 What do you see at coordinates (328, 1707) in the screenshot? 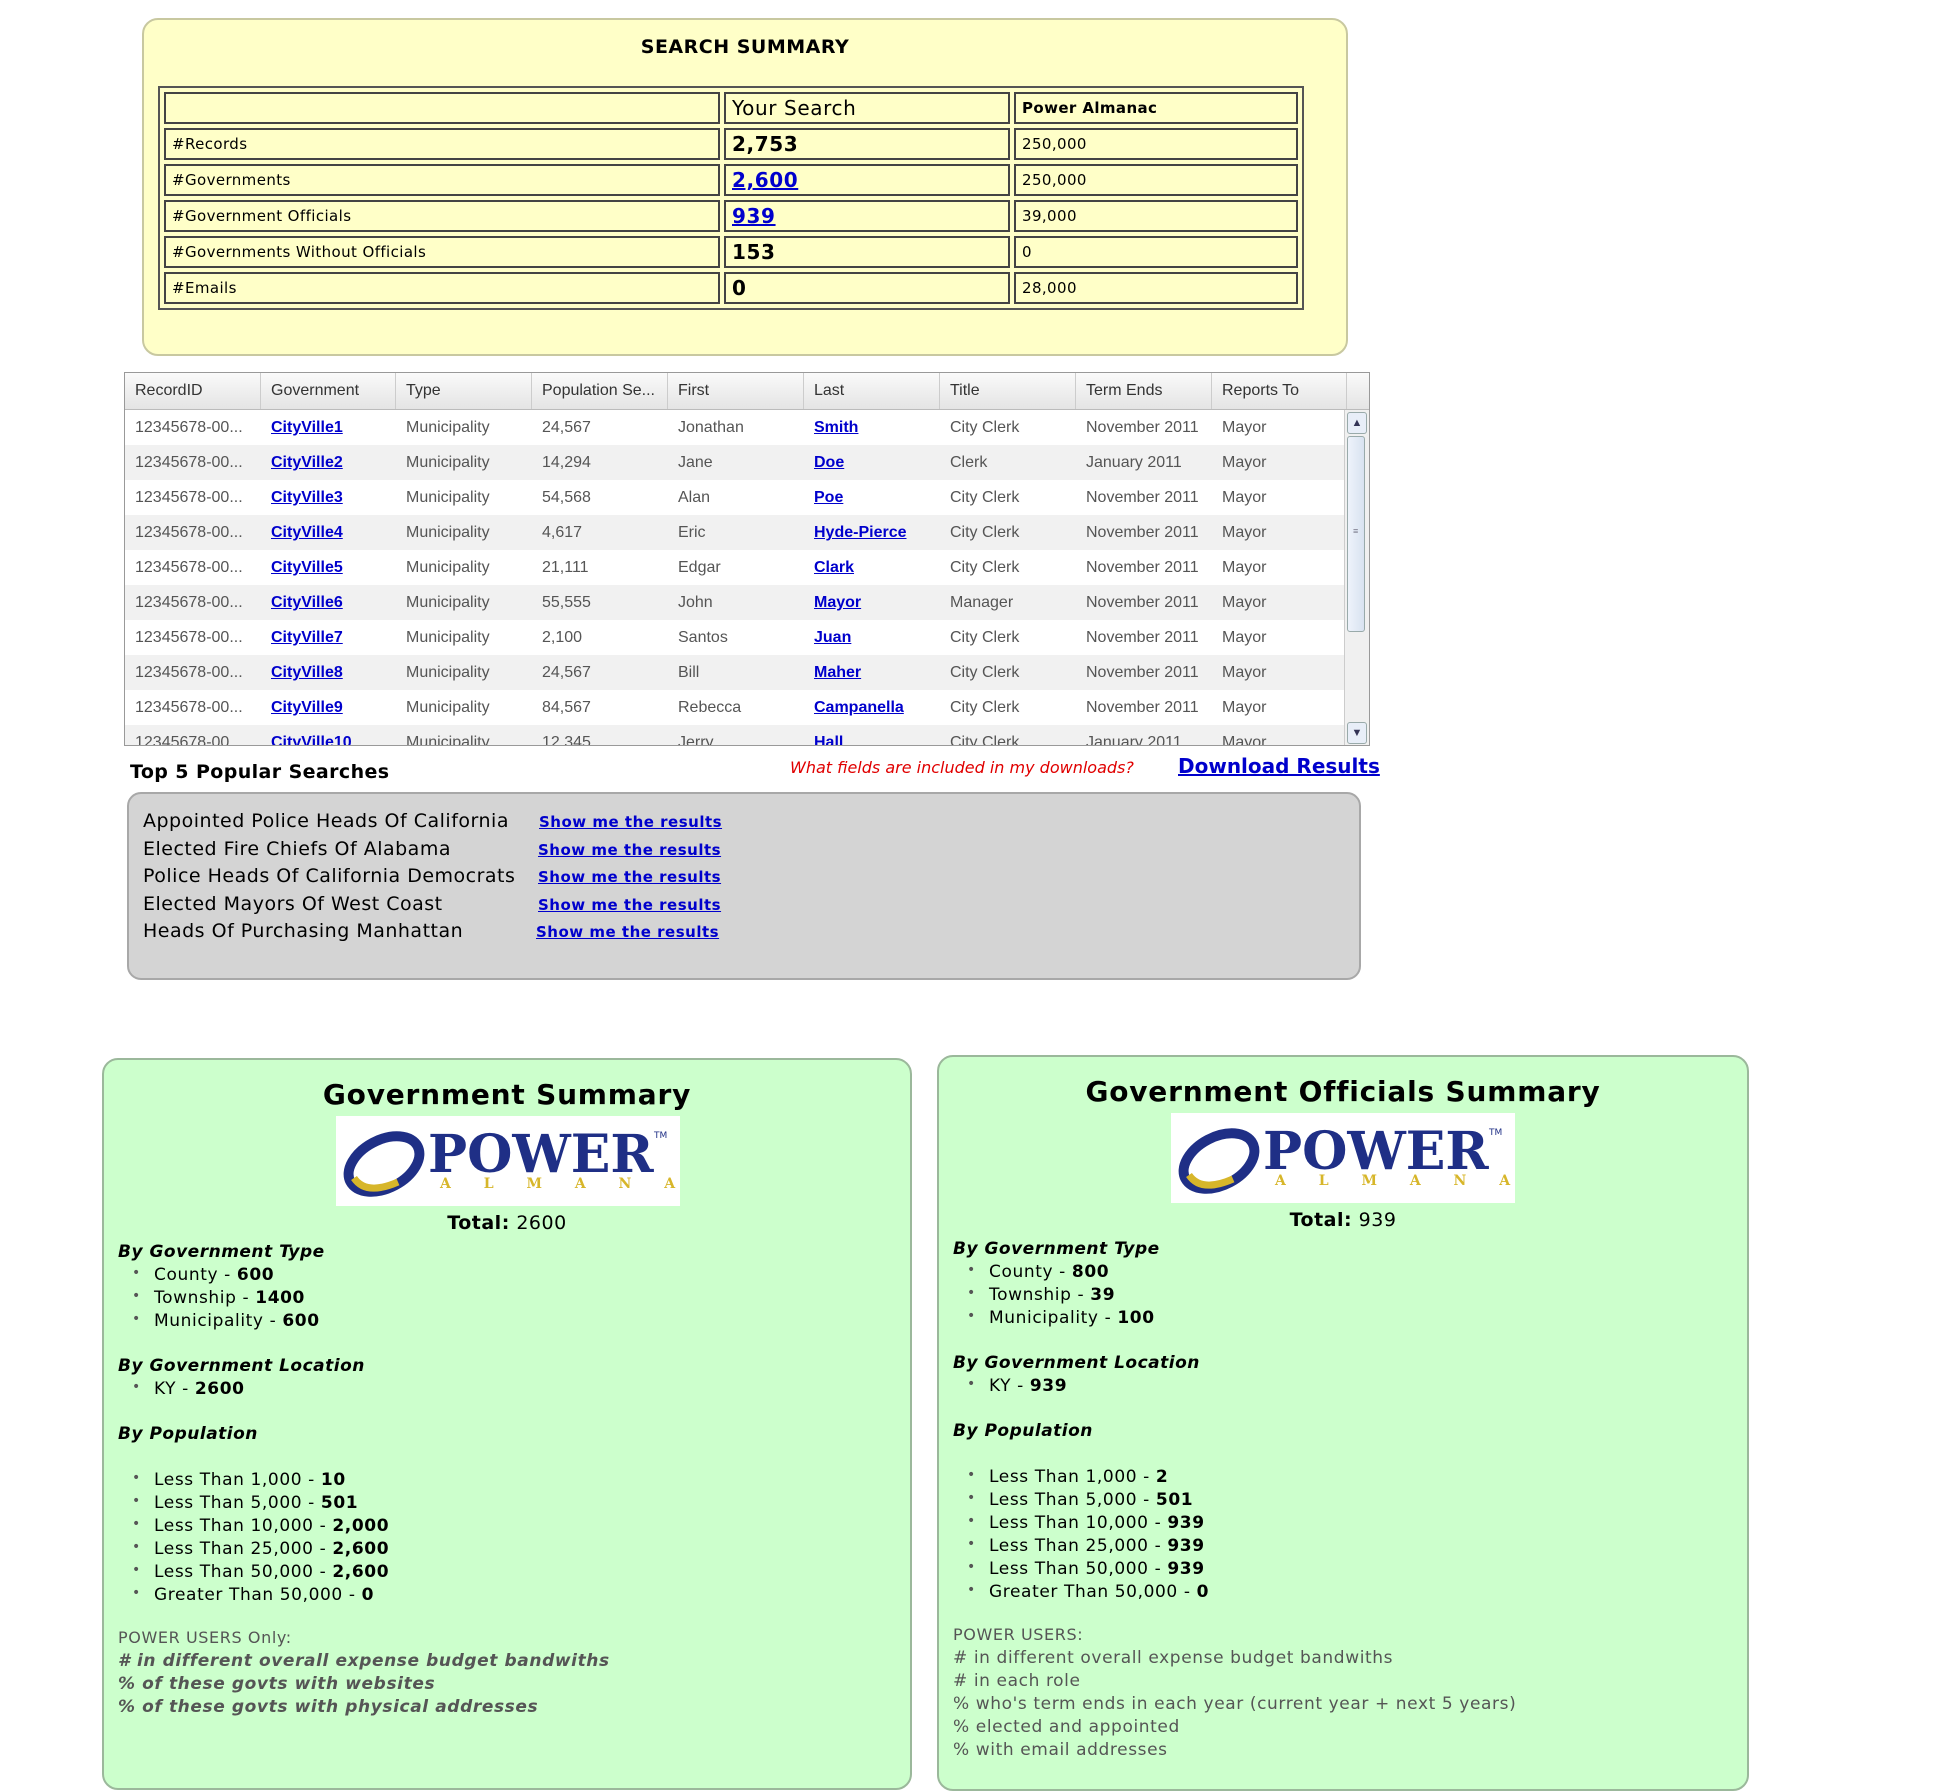
I see `power-users-item: % of these govts with physical addresses` at bounding box center [328, 1707].